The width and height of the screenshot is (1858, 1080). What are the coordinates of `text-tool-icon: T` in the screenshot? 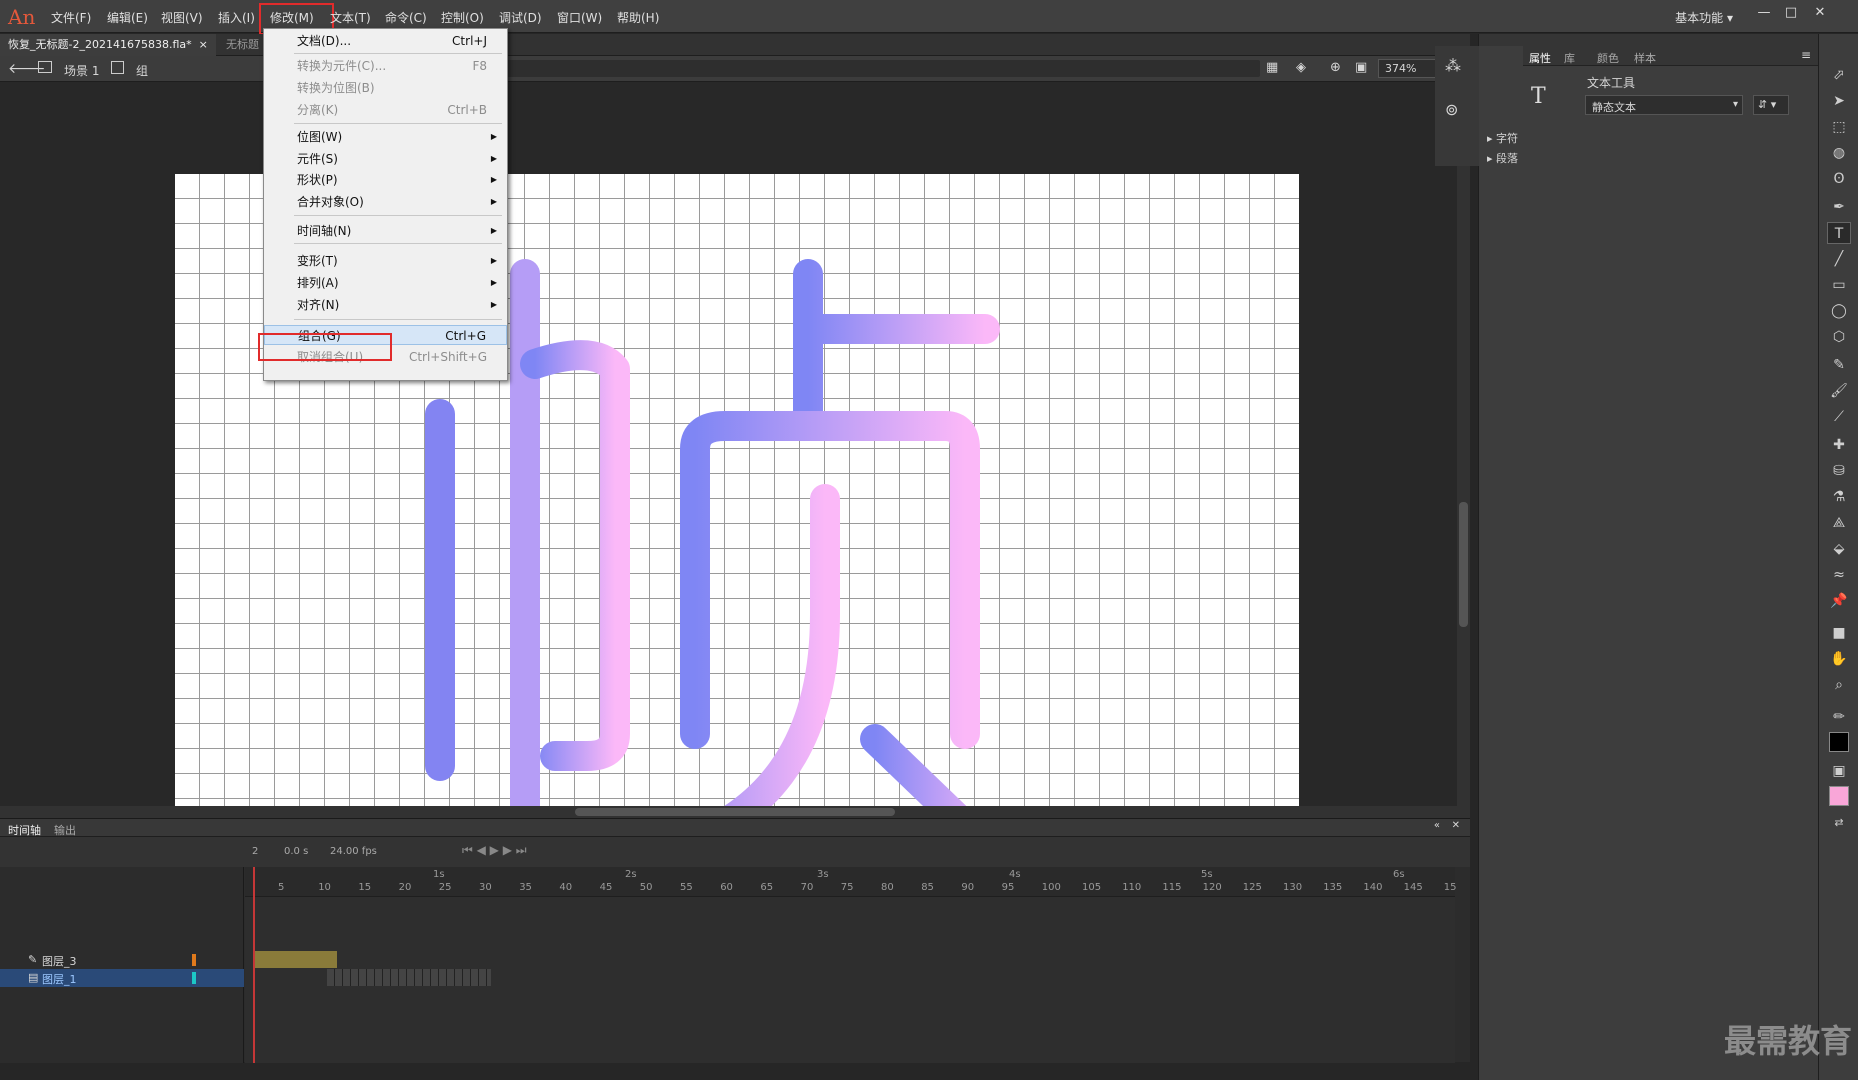 It's located at (1839, 233).